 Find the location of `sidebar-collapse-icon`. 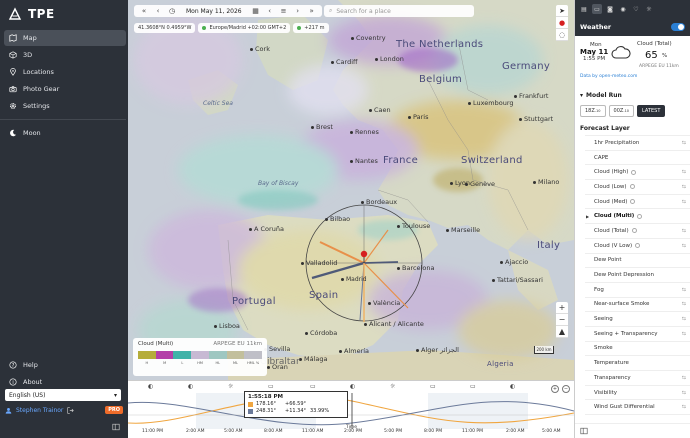

sidebar-collapse-icon is located at coordinates (116, 427).